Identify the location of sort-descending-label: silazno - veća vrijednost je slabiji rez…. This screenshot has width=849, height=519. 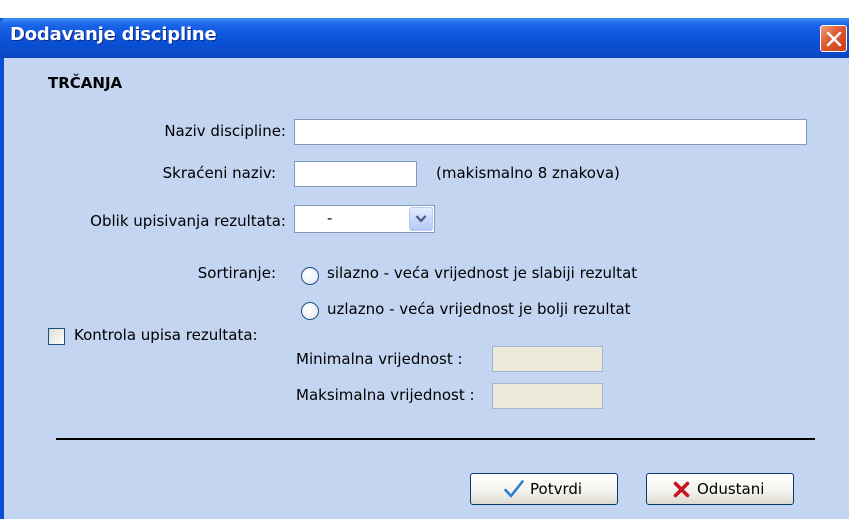
(482, 273).